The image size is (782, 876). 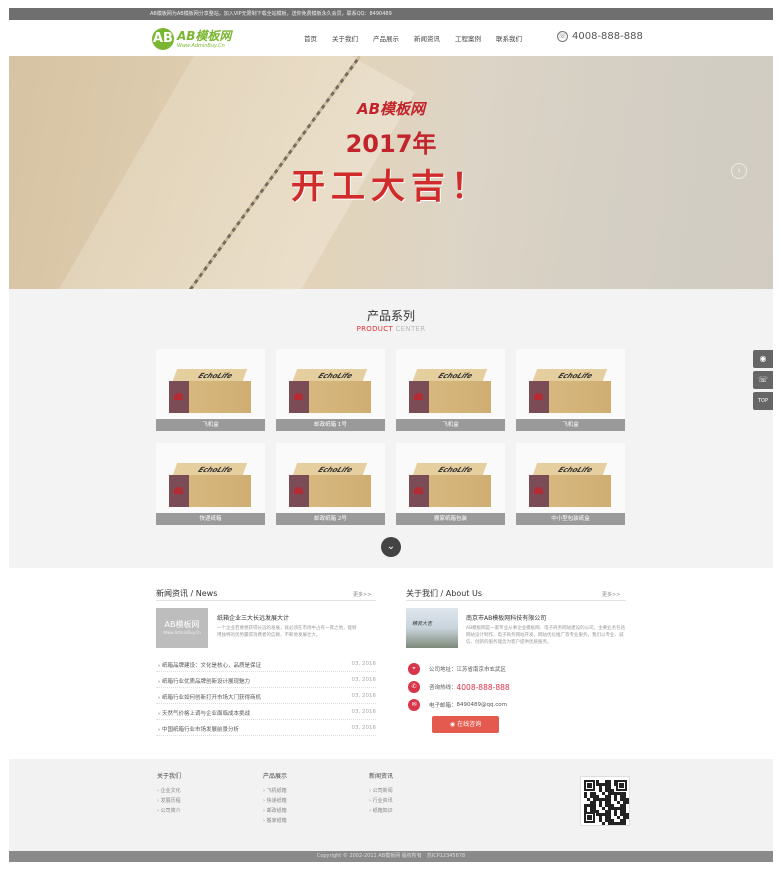 What do you see at coordinates (763, 401) in the screenshot?
I see `top-icon: TOP` at bounding box center [763, 401].